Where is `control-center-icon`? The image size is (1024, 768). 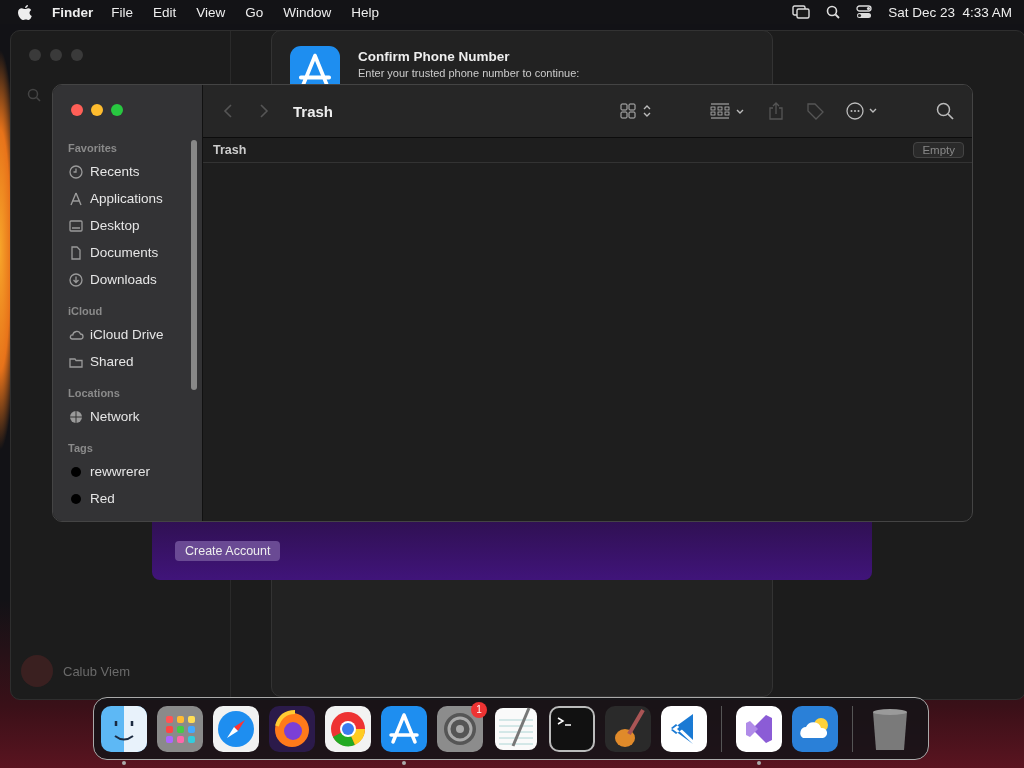
control-center-icon is located at coordinates (864, 12).